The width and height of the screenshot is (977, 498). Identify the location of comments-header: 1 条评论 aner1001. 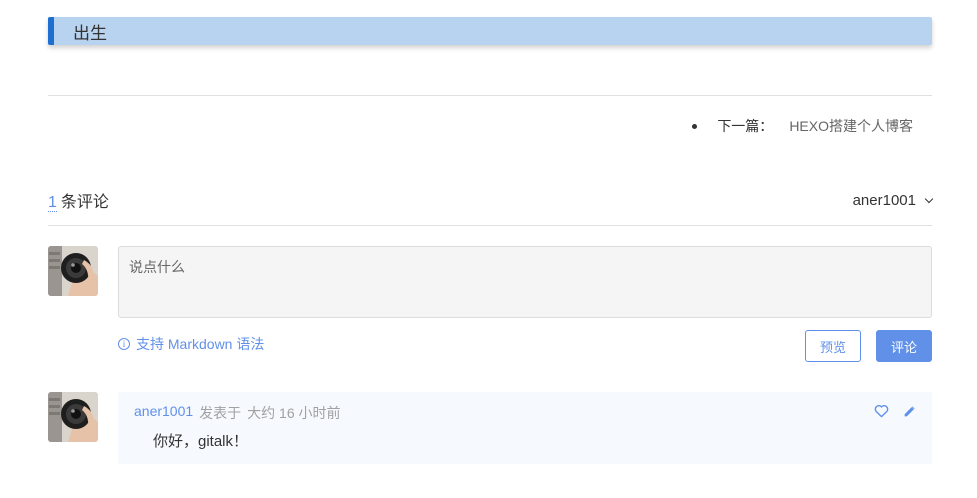
(491, 200).